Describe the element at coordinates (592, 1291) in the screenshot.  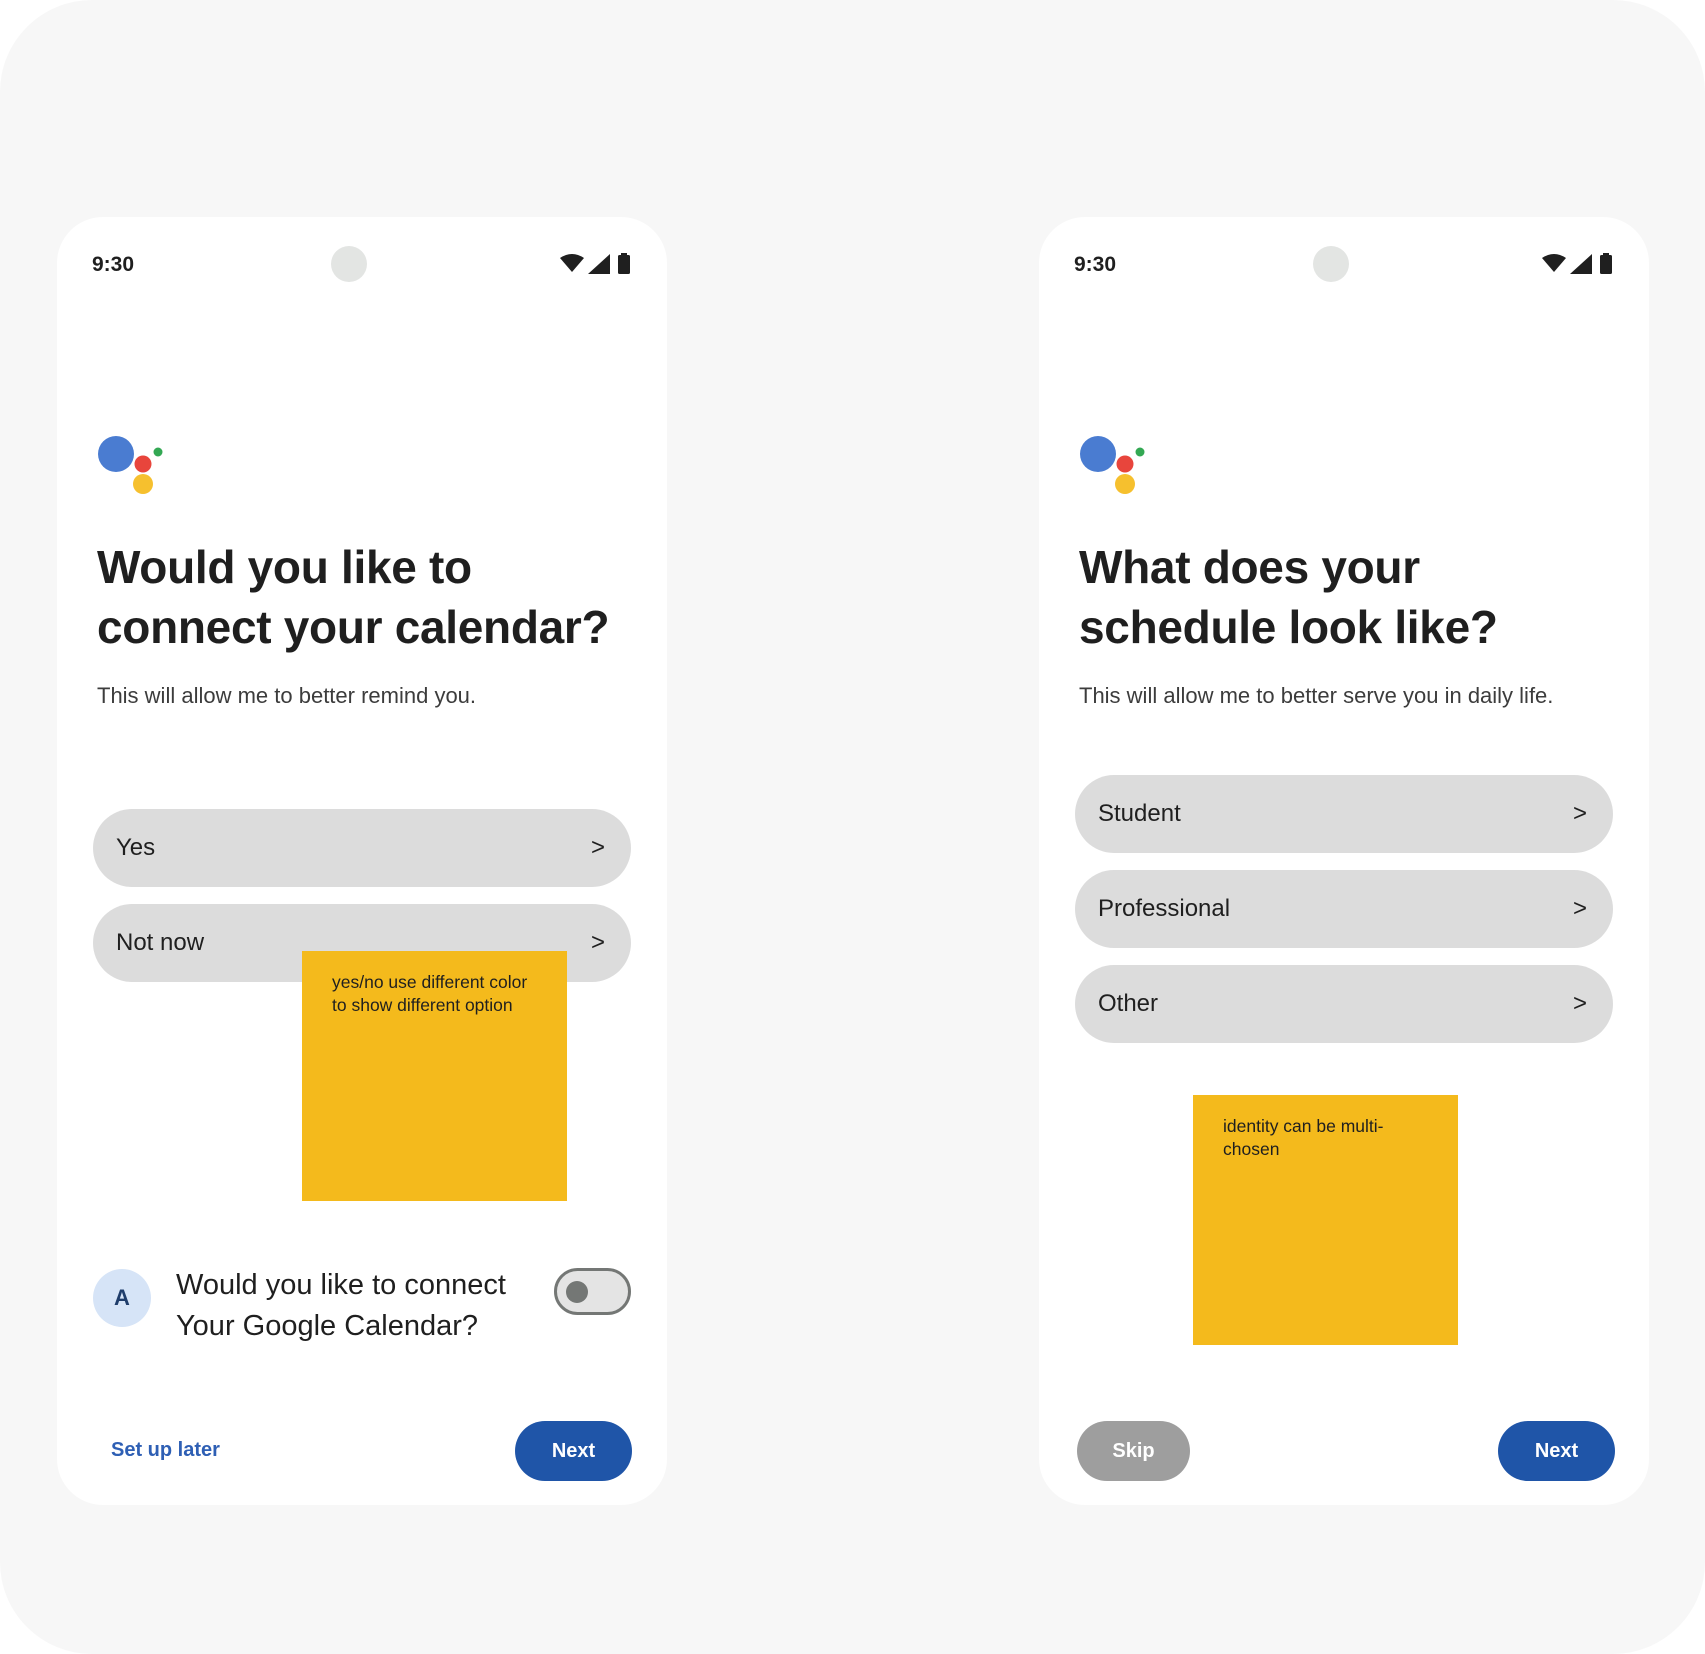
I see `calendar-toggle` at that location.